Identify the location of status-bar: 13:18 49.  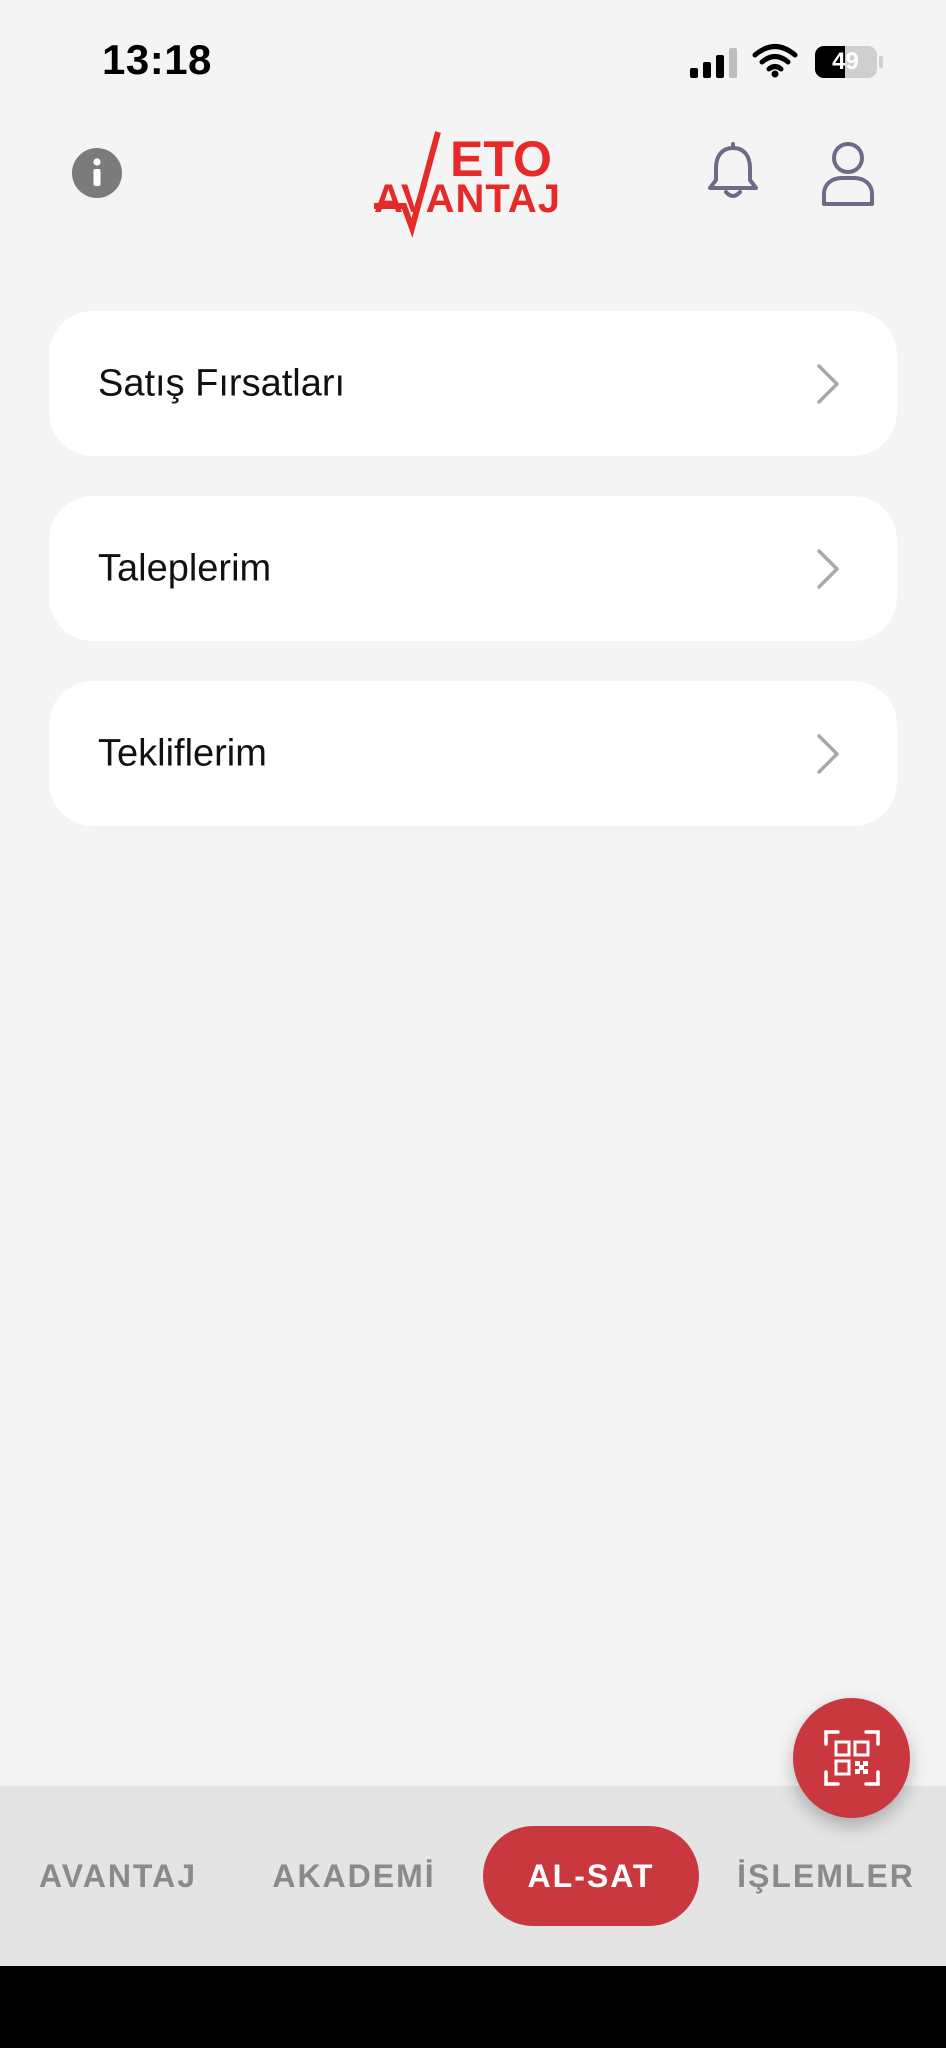
(473, 60).